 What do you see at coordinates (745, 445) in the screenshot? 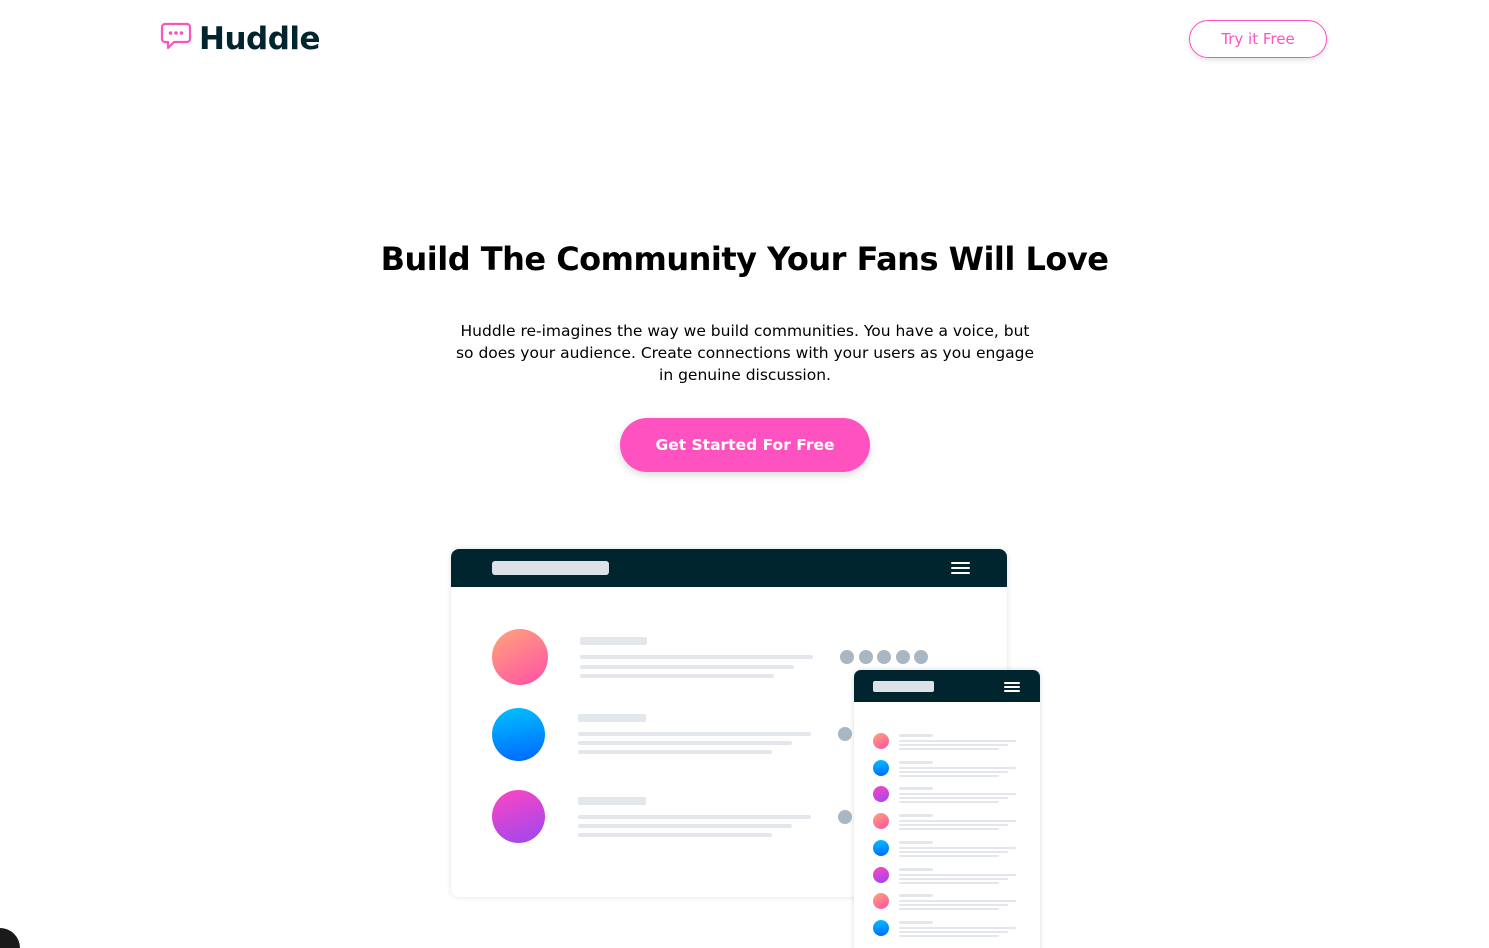
I see `get-started-button: Get Started For Free` at bounding box center [745, 445].